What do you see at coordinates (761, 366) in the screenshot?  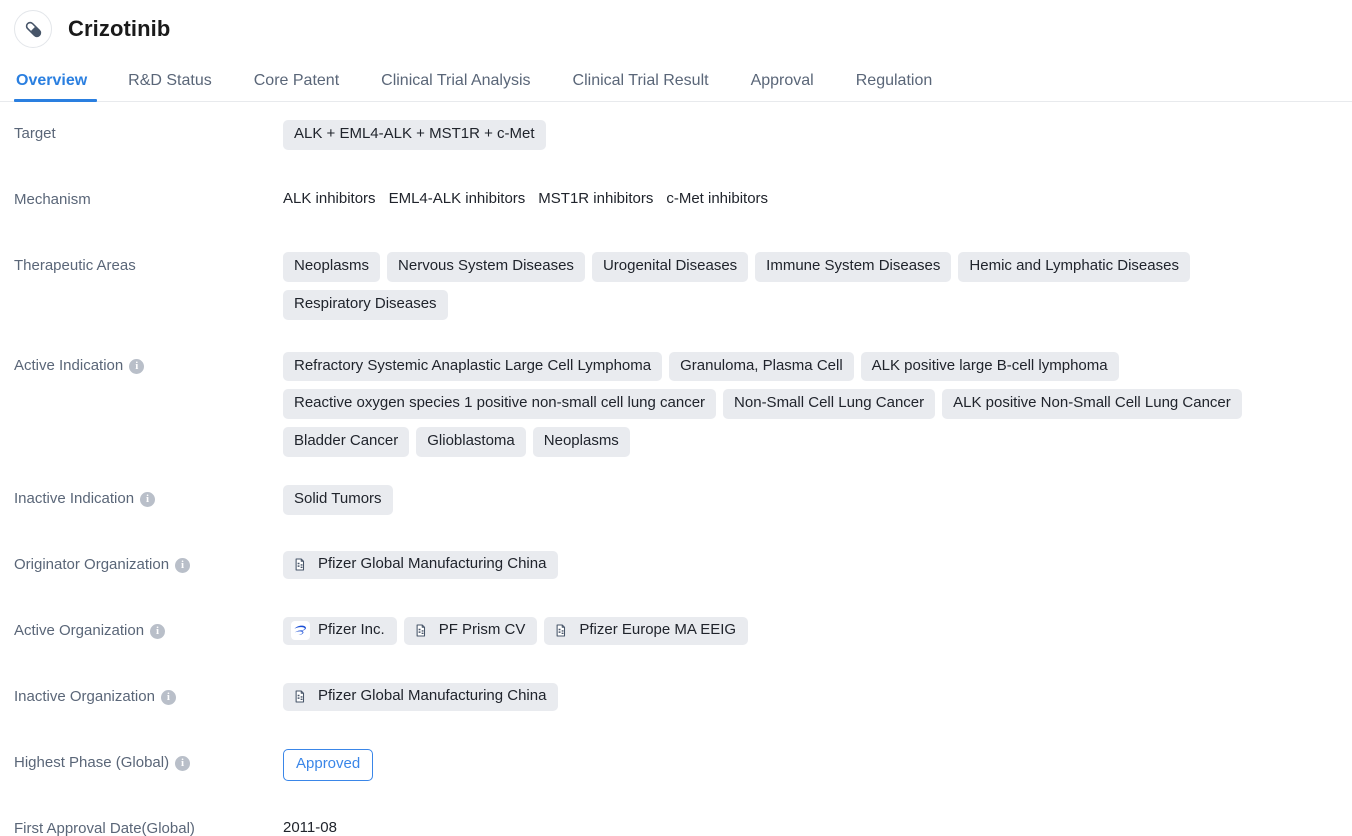 I see `tag-active-indication: Granuloma, Plasma Cell` at bounding box center [761, 366].